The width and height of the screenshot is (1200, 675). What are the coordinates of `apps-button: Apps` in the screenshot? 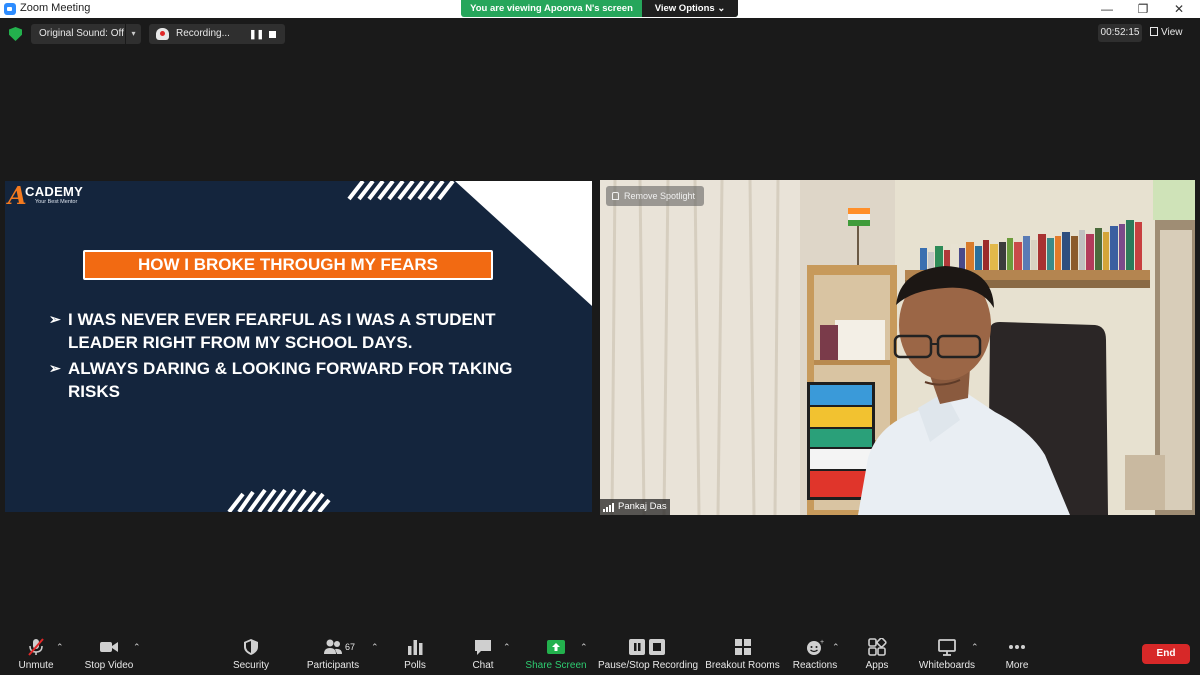 It's located at (877, 652).